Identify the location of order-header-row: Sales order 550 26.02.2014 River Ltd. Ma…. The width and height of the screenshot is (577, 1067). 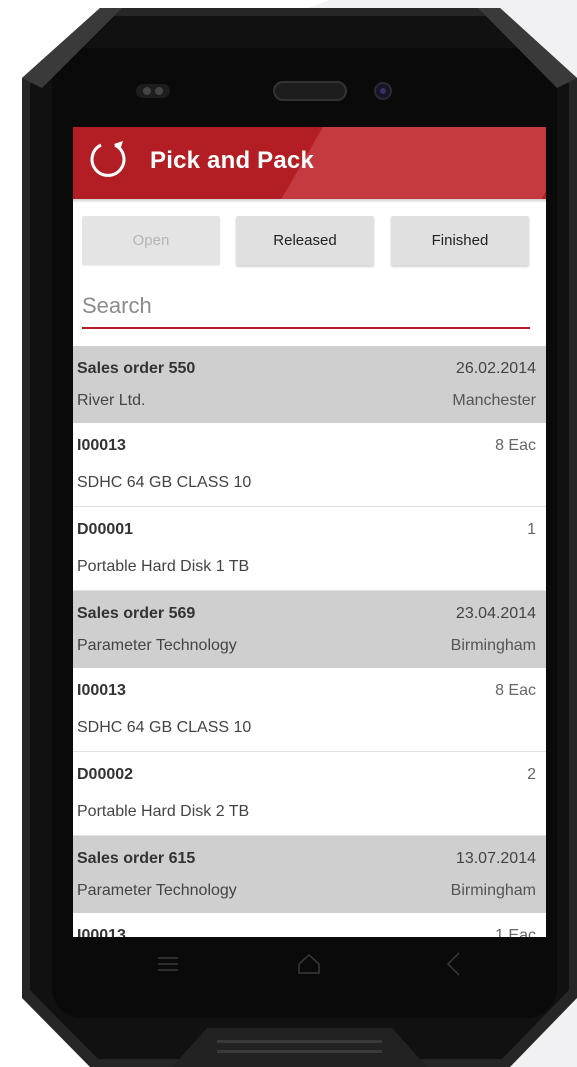
(309, 384).